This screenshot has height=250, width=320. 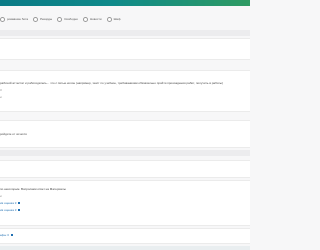 What do you see at coordinates (125, 236) in the screenshot?
I see `section-panel: ефы 3` at bounding box center [125, 236].